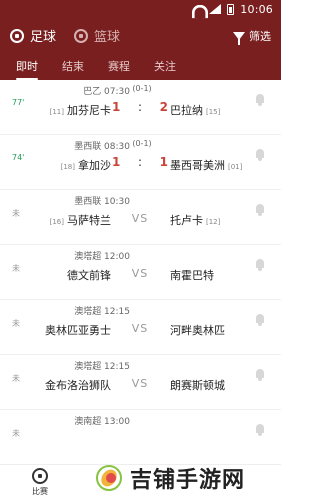 This screenshot has height=500, width=320. I want to click on away-team-name: 河畔奥林匹, so click(197, 330).